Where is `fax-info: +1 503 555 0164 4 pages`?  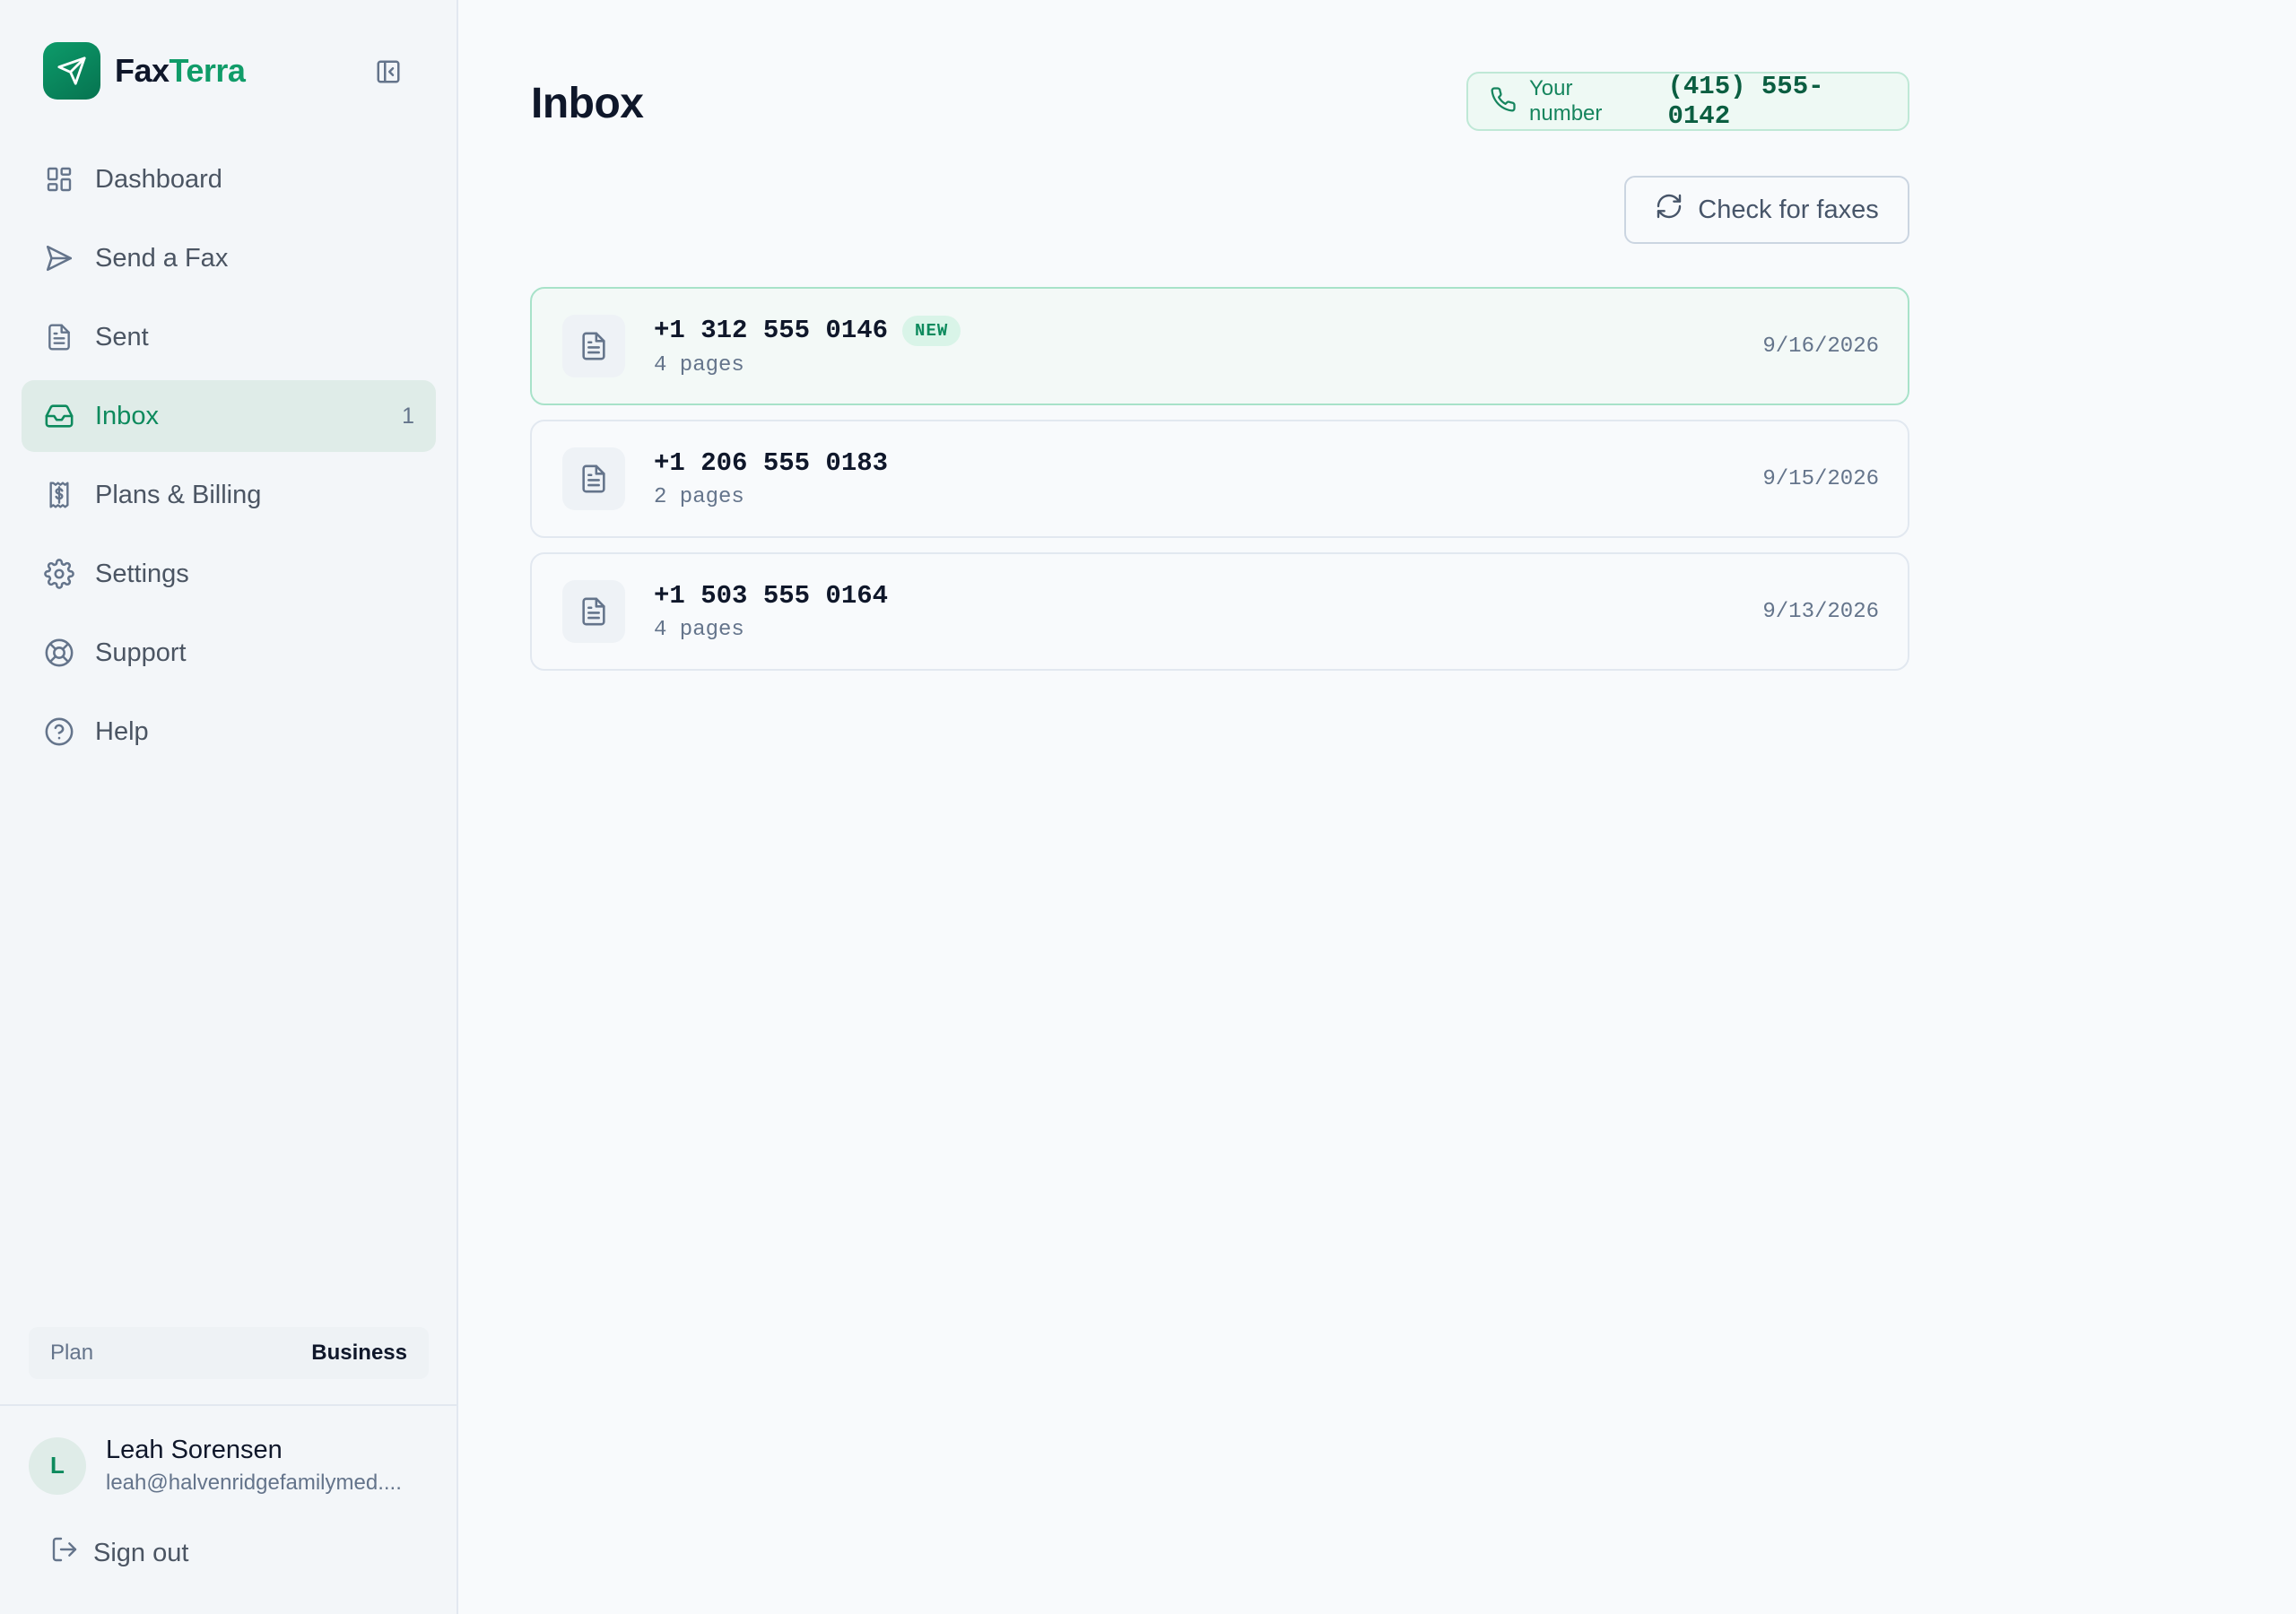
fax-info: +1 503 555 0164 4 pages is located at coordinates (771, 611).